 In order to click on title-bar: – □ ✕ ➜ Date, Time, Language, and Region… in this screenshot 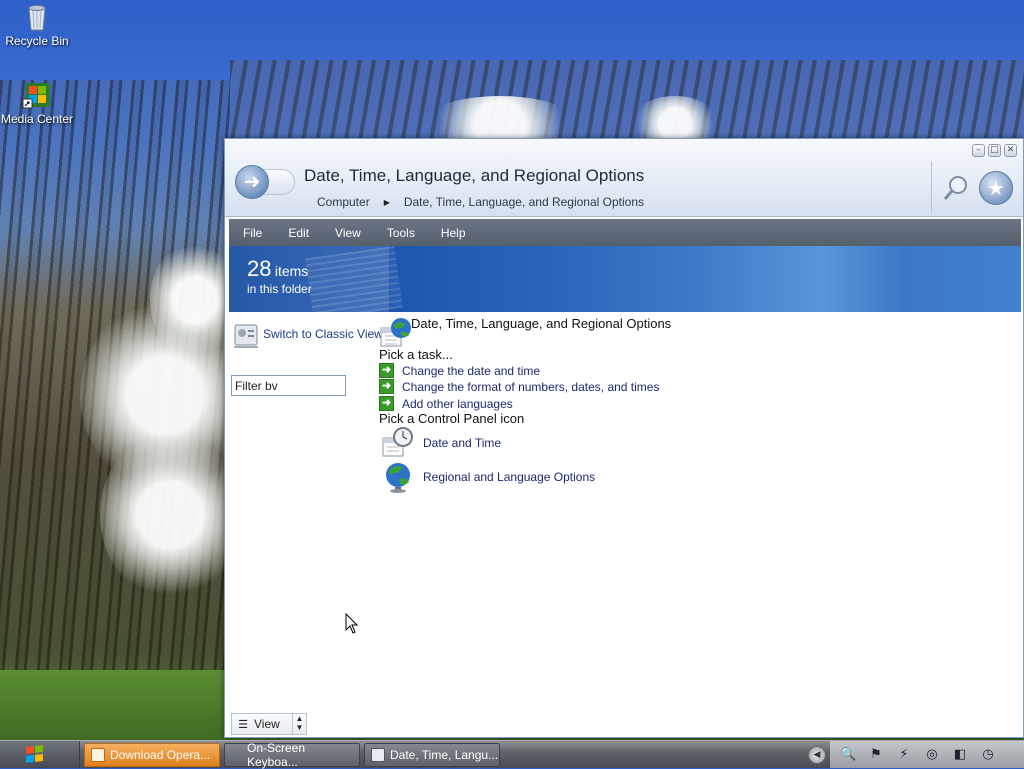, I will do `click(624, 178)`.